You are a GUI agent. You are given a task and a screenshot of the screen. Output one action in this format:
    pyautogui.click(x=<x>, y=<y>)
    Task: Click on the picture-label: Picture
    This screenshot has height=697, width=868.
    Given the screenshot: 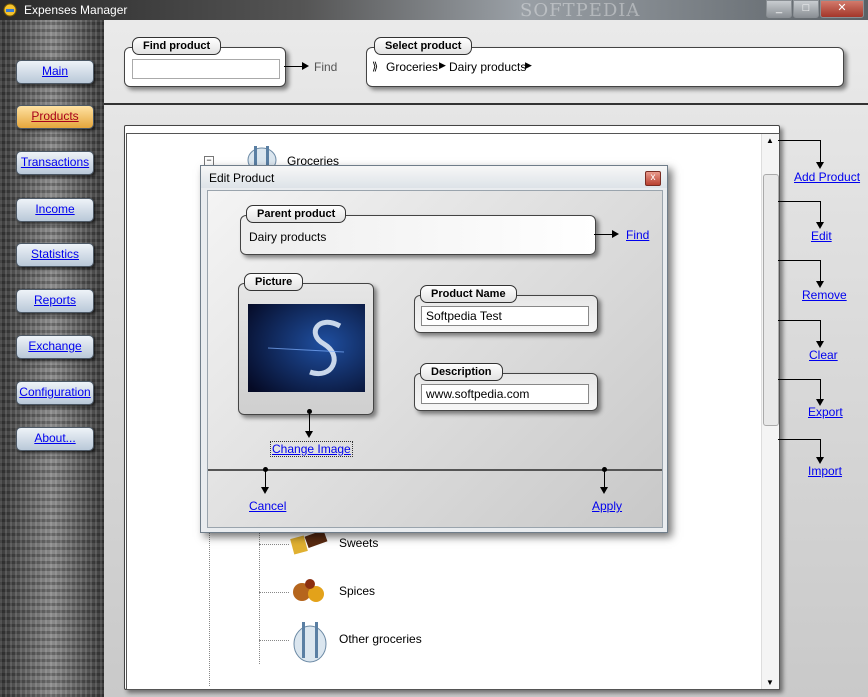 What is the action you would take?
    pyautogui.click(x=274, y=282)
    